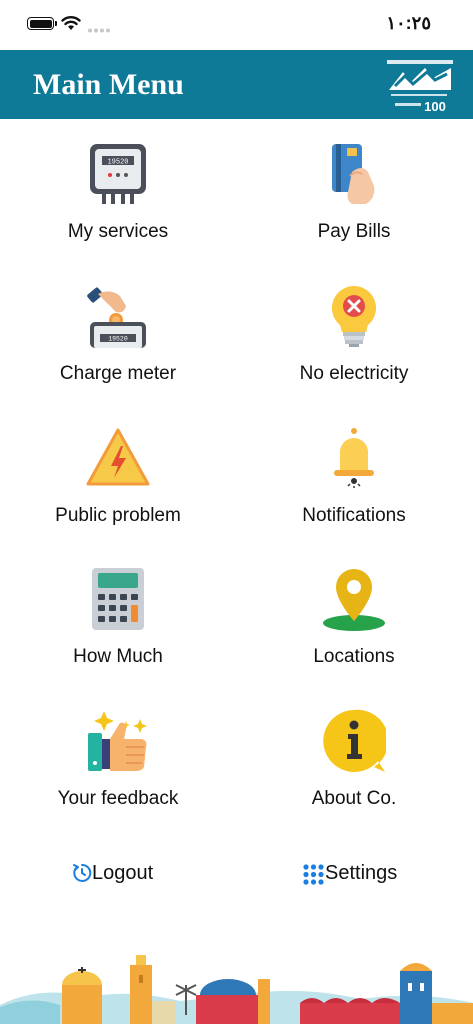  I want to click on svg-text: 100, so click(435, 106).